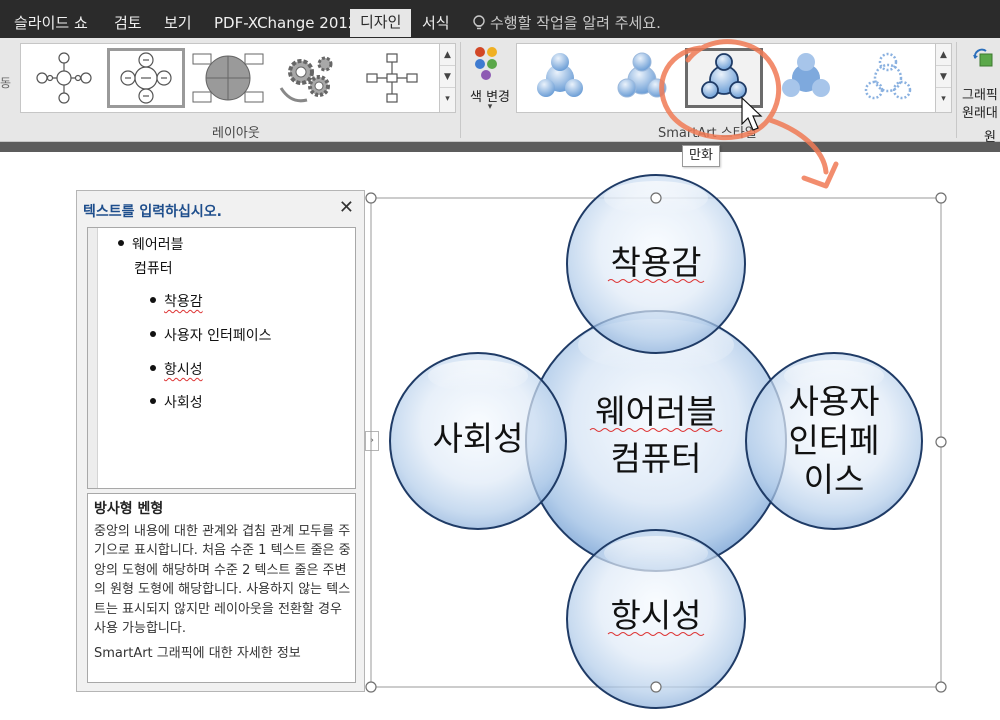  Describe the element at coordinates (833, 401) in the screenshot. I see `right-label-line1: 사용자` at that location.